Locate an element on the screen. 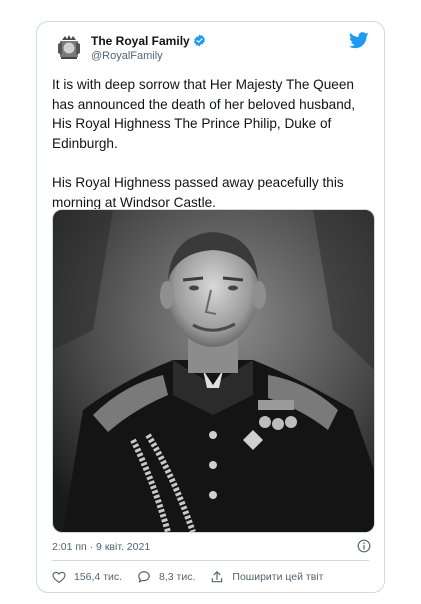 This screenshot has width=421, height=604. like-button: 156,4 тис. is located at coordinates (87, 577).